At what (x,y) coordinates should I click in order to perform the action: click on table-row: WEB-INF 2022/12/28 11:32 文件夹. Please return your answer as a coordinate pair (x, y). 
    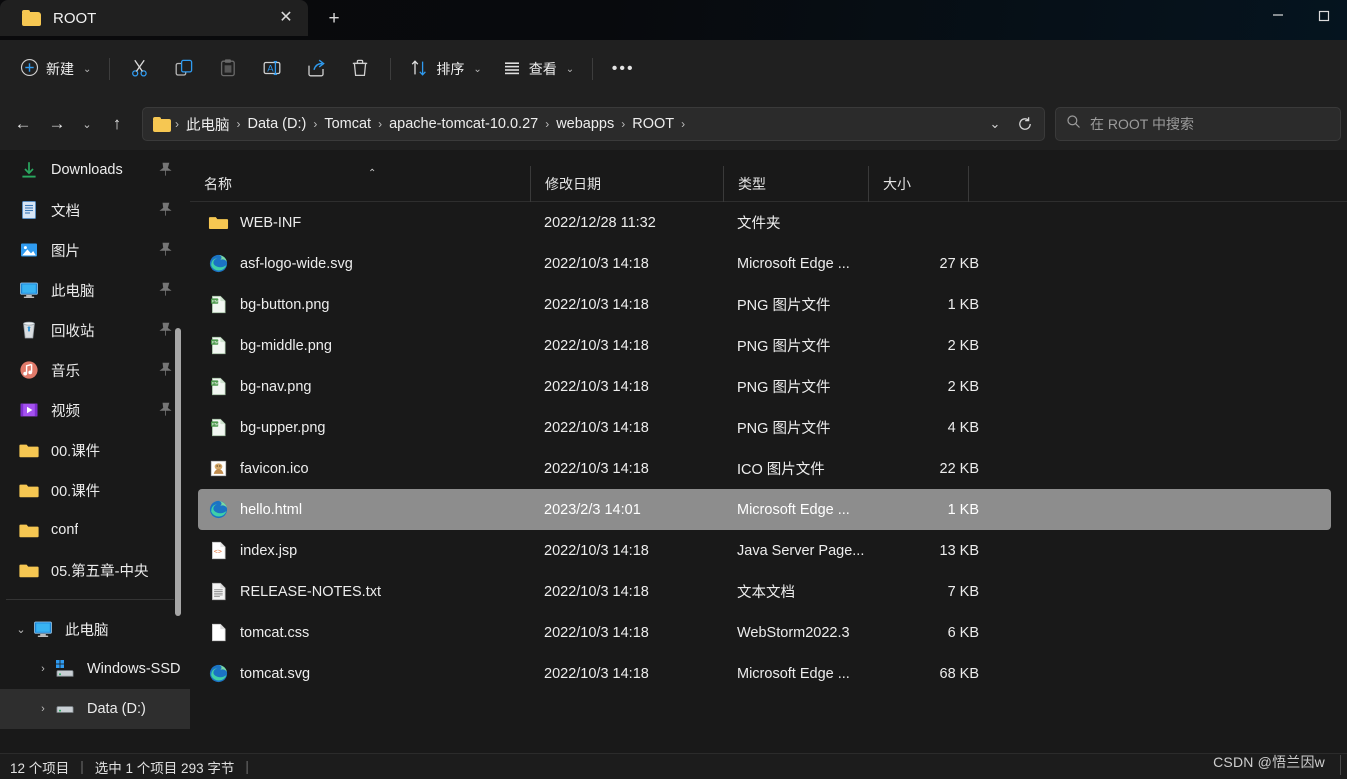
    Looking at the image, I should click on (764, 222).